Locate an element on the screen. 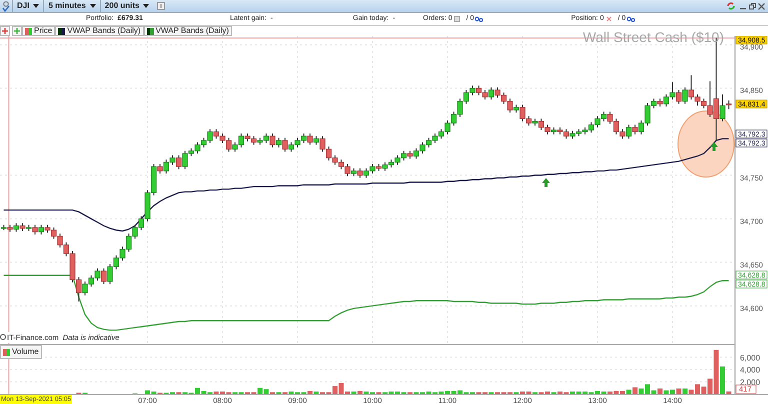  axis-label: 6,000 is located at coordinates (750, 357).